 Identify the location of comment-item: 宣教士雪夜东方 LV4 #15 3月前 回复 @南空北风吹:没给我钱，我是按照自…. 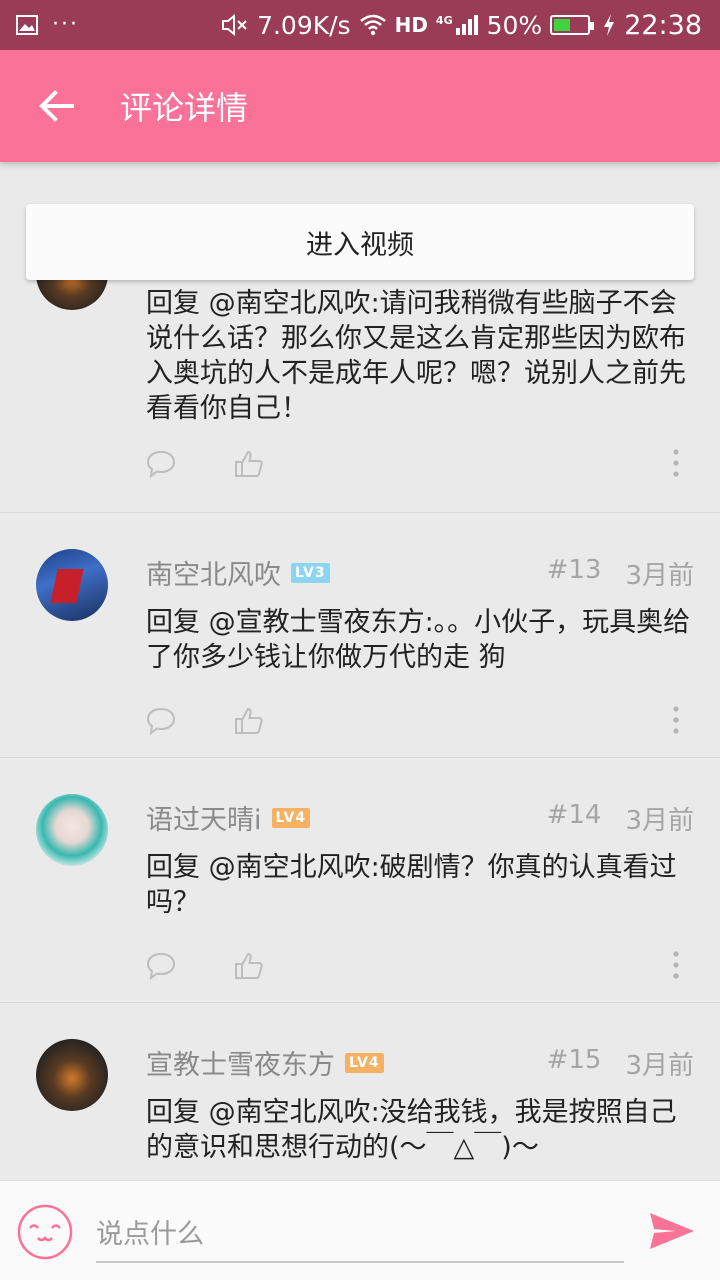
(360, 1091).